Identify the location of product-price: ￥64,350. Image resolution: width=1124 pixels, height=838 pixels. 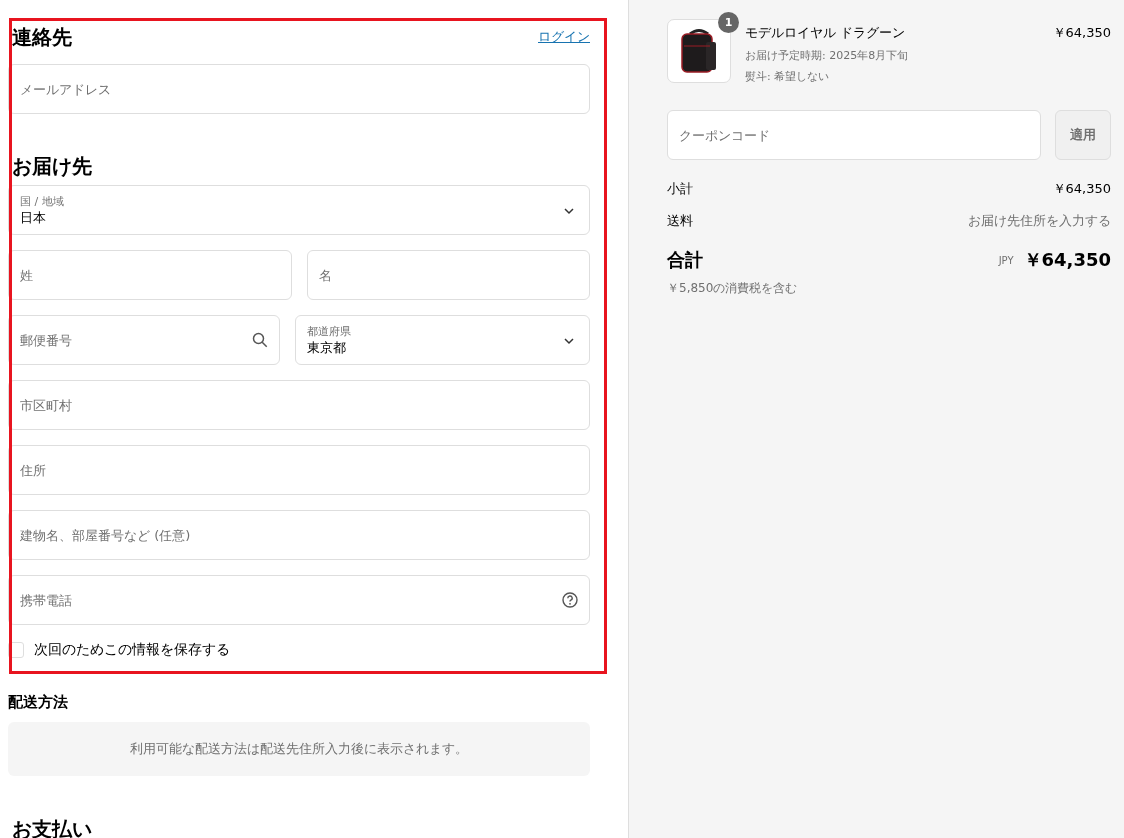
(1081, 33).